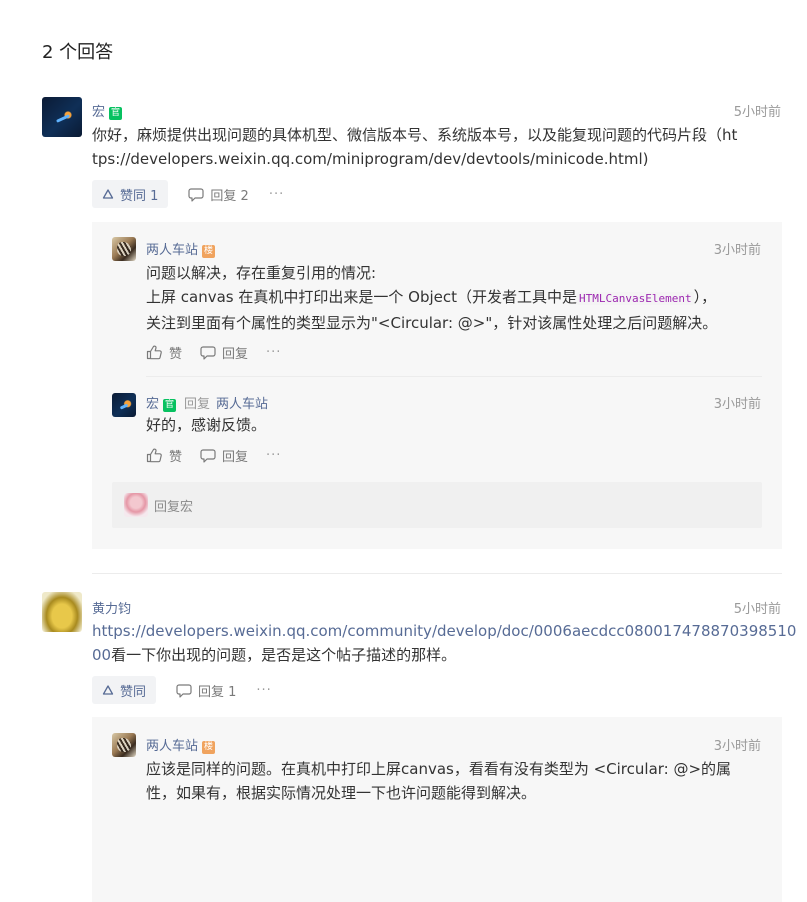  I want to click on reply-button: 回复 1, so click(206, 690).